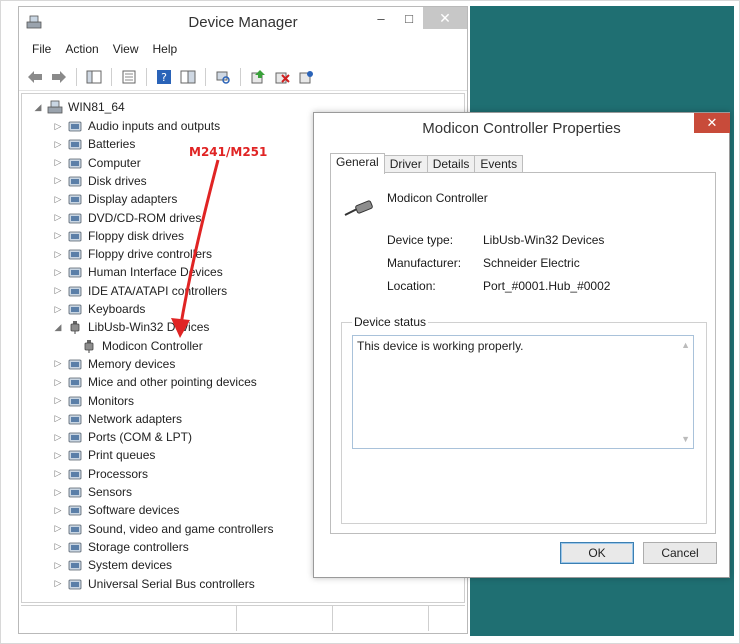 Image resolution: width=740 pixels, height=644 pixels. What do you see at coordinates (96, 163) in the screenshot?
I see `tree-category: ▷ Computer` at bounding box center [96, 163].